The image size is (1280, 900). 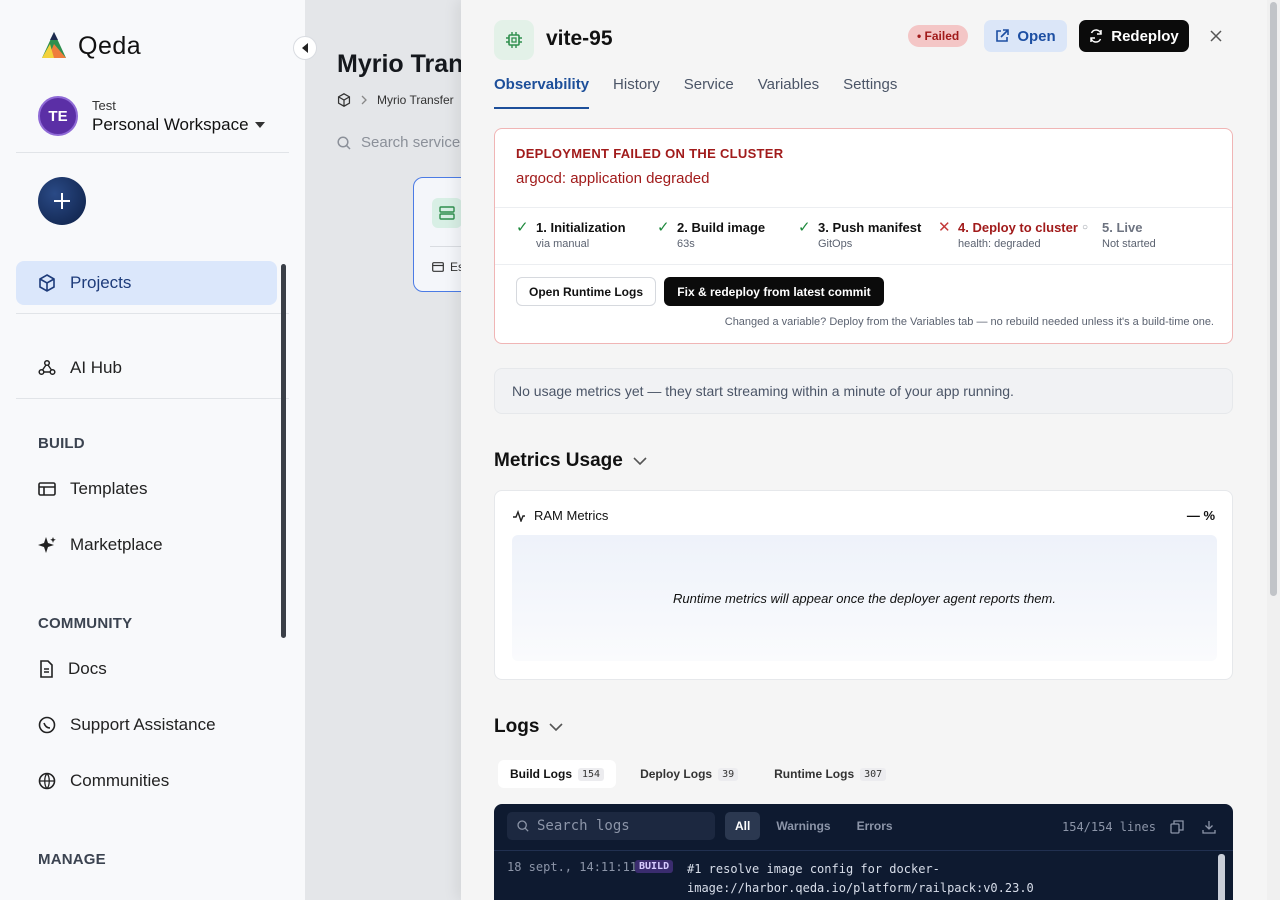 What do you see at coordinates (411, 142) in the screenshot?
I see `search-placeholder: Search service` at bounding box center [411, 142].